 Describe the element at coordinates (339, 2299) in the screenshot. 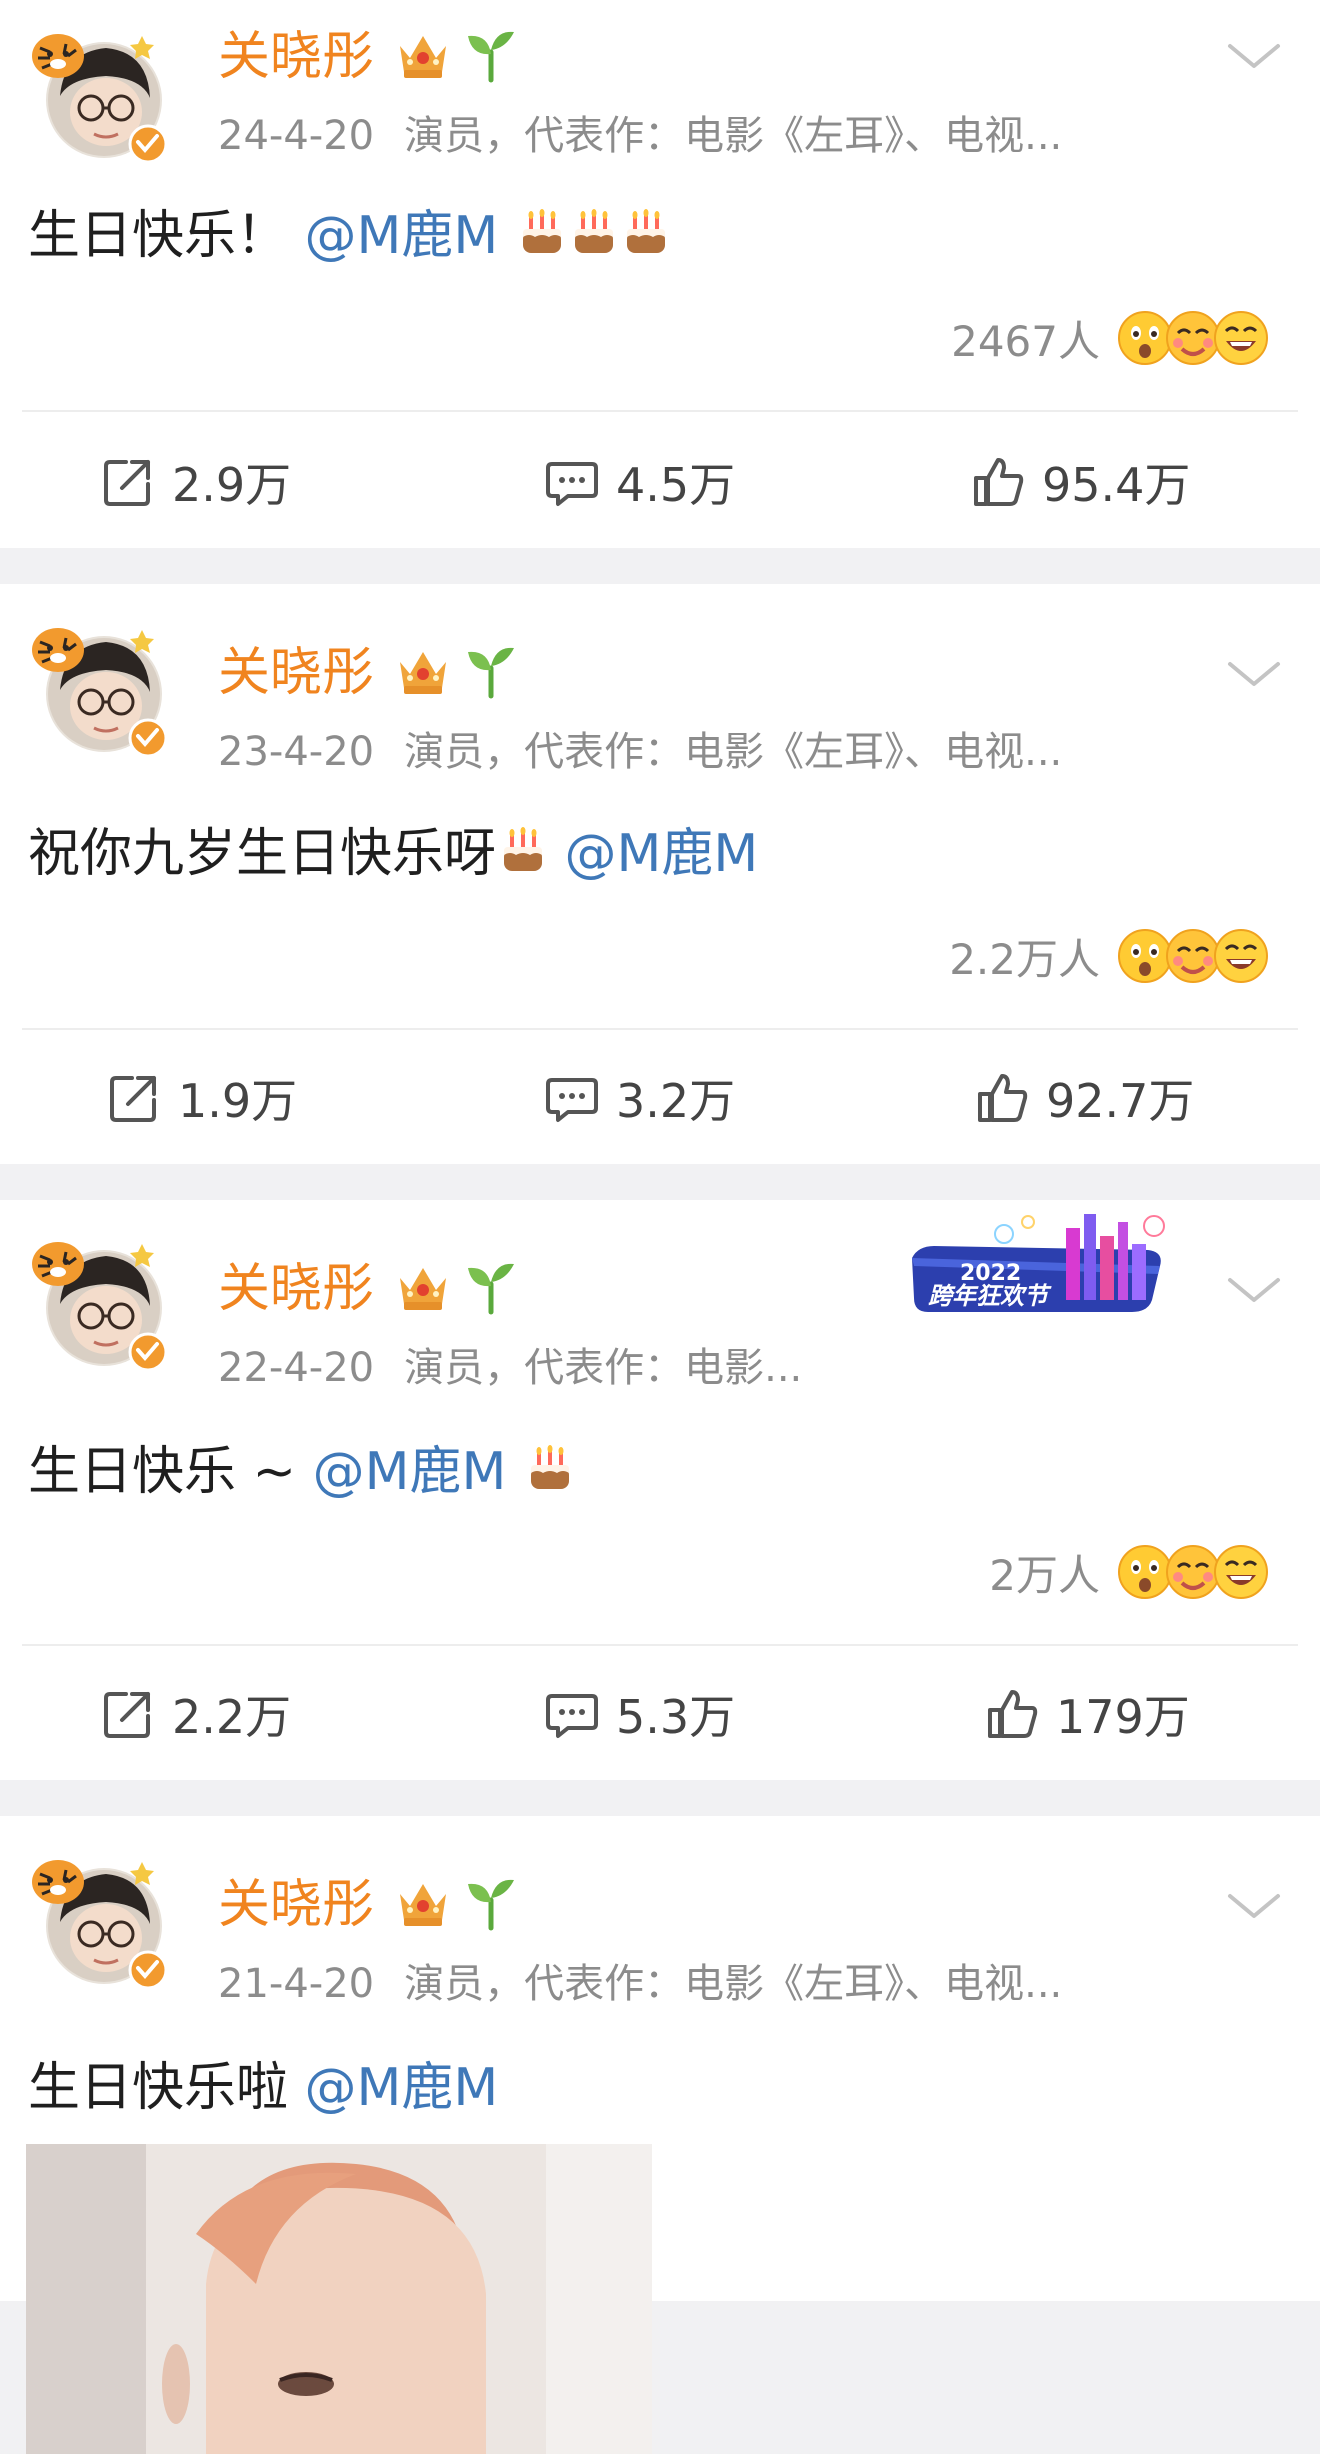

I see `post-photo` at that location.